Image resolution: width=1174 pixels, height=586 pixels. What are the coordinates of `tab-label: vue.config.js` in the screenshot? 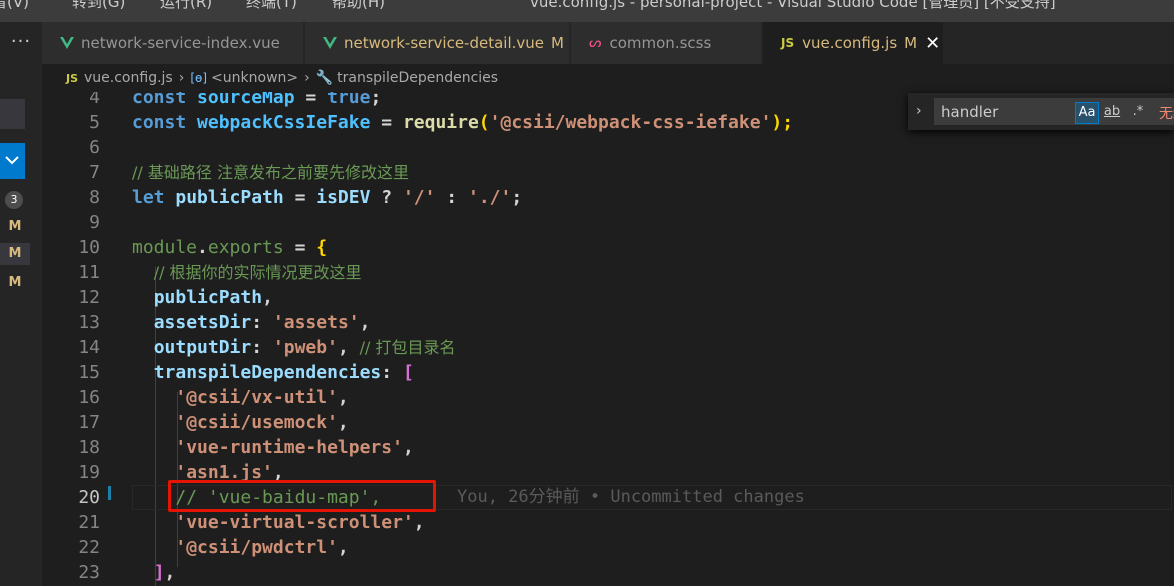 It's located at (850, 43).